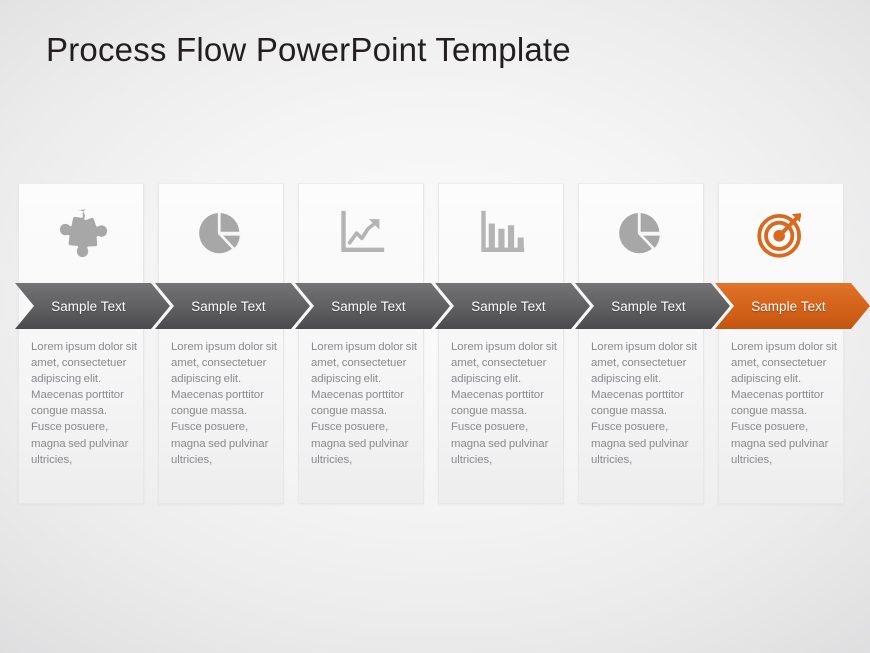  Describe the element at coordinates (781, 234) in the screenshot. I see `target-bullseye-icon` at that location.